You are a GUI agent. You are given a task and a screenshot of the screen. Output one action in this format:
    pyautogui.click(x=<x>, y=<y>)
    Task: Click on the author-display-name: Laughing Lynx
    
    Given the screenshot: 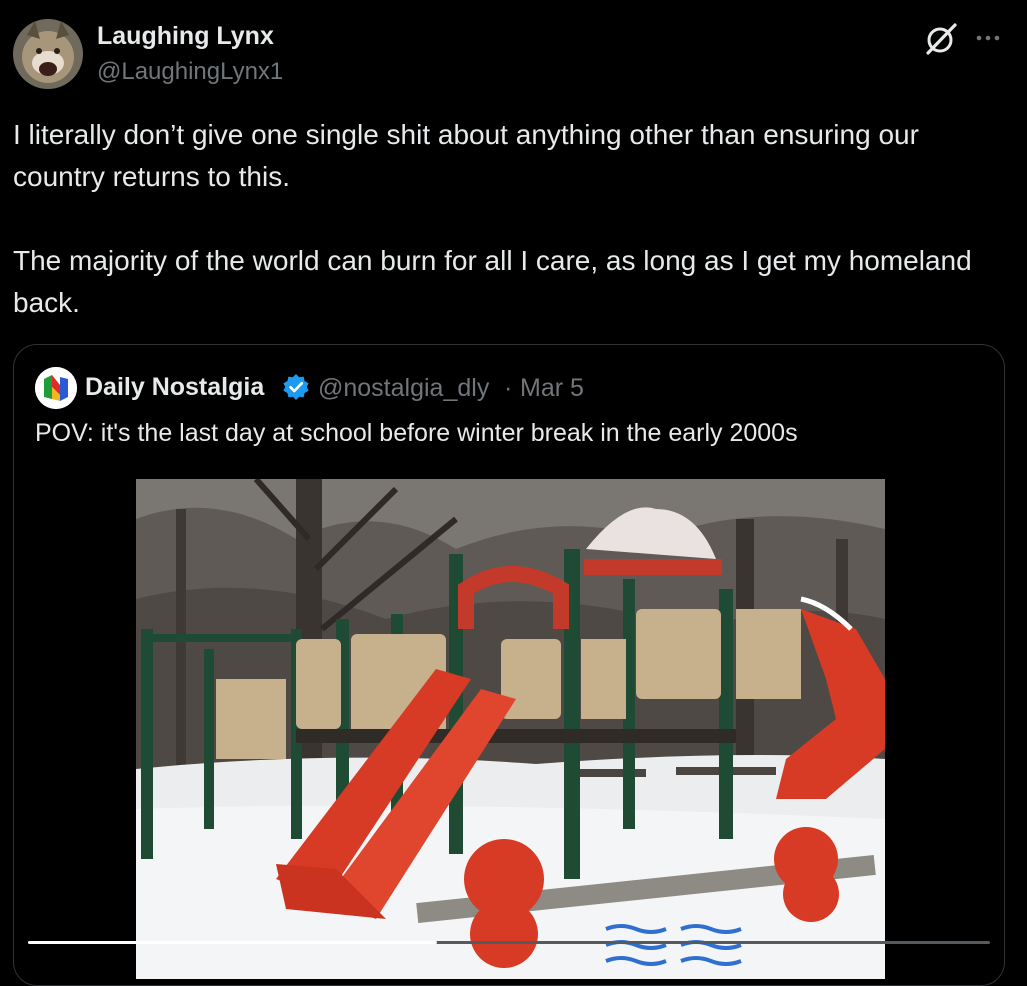 What is the action you would take?
    pyautogui.click(x=185, y=36)
    